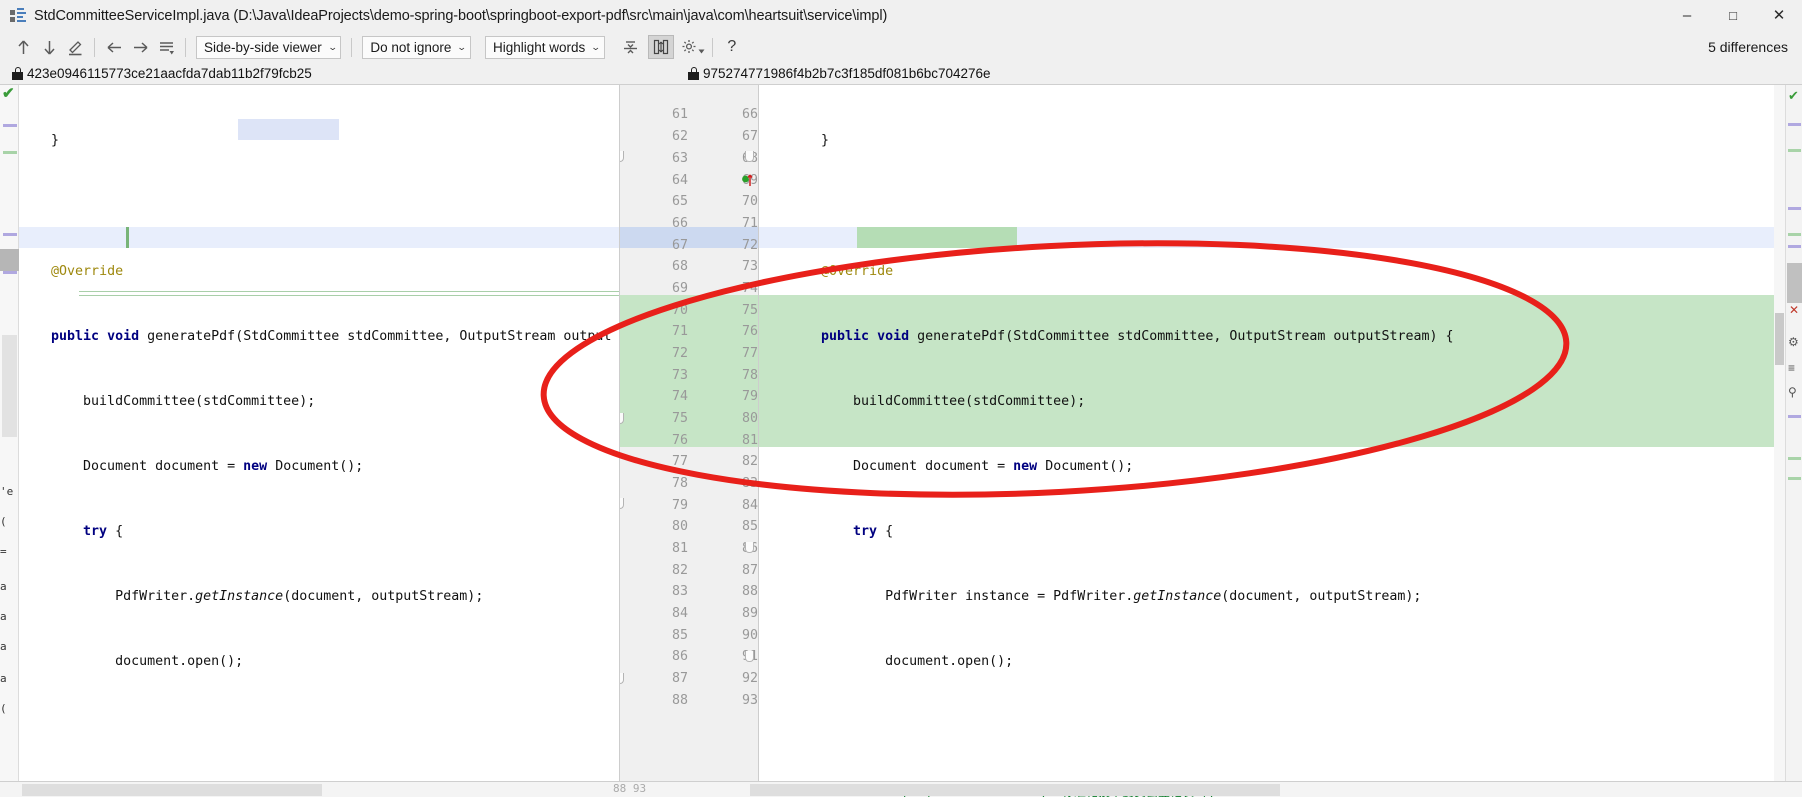 The width and height of the screenshot is (1802, 797). Describe the element at coordinates (749, 201) in the screenshot. I see `right-line-number: 70` at that location.